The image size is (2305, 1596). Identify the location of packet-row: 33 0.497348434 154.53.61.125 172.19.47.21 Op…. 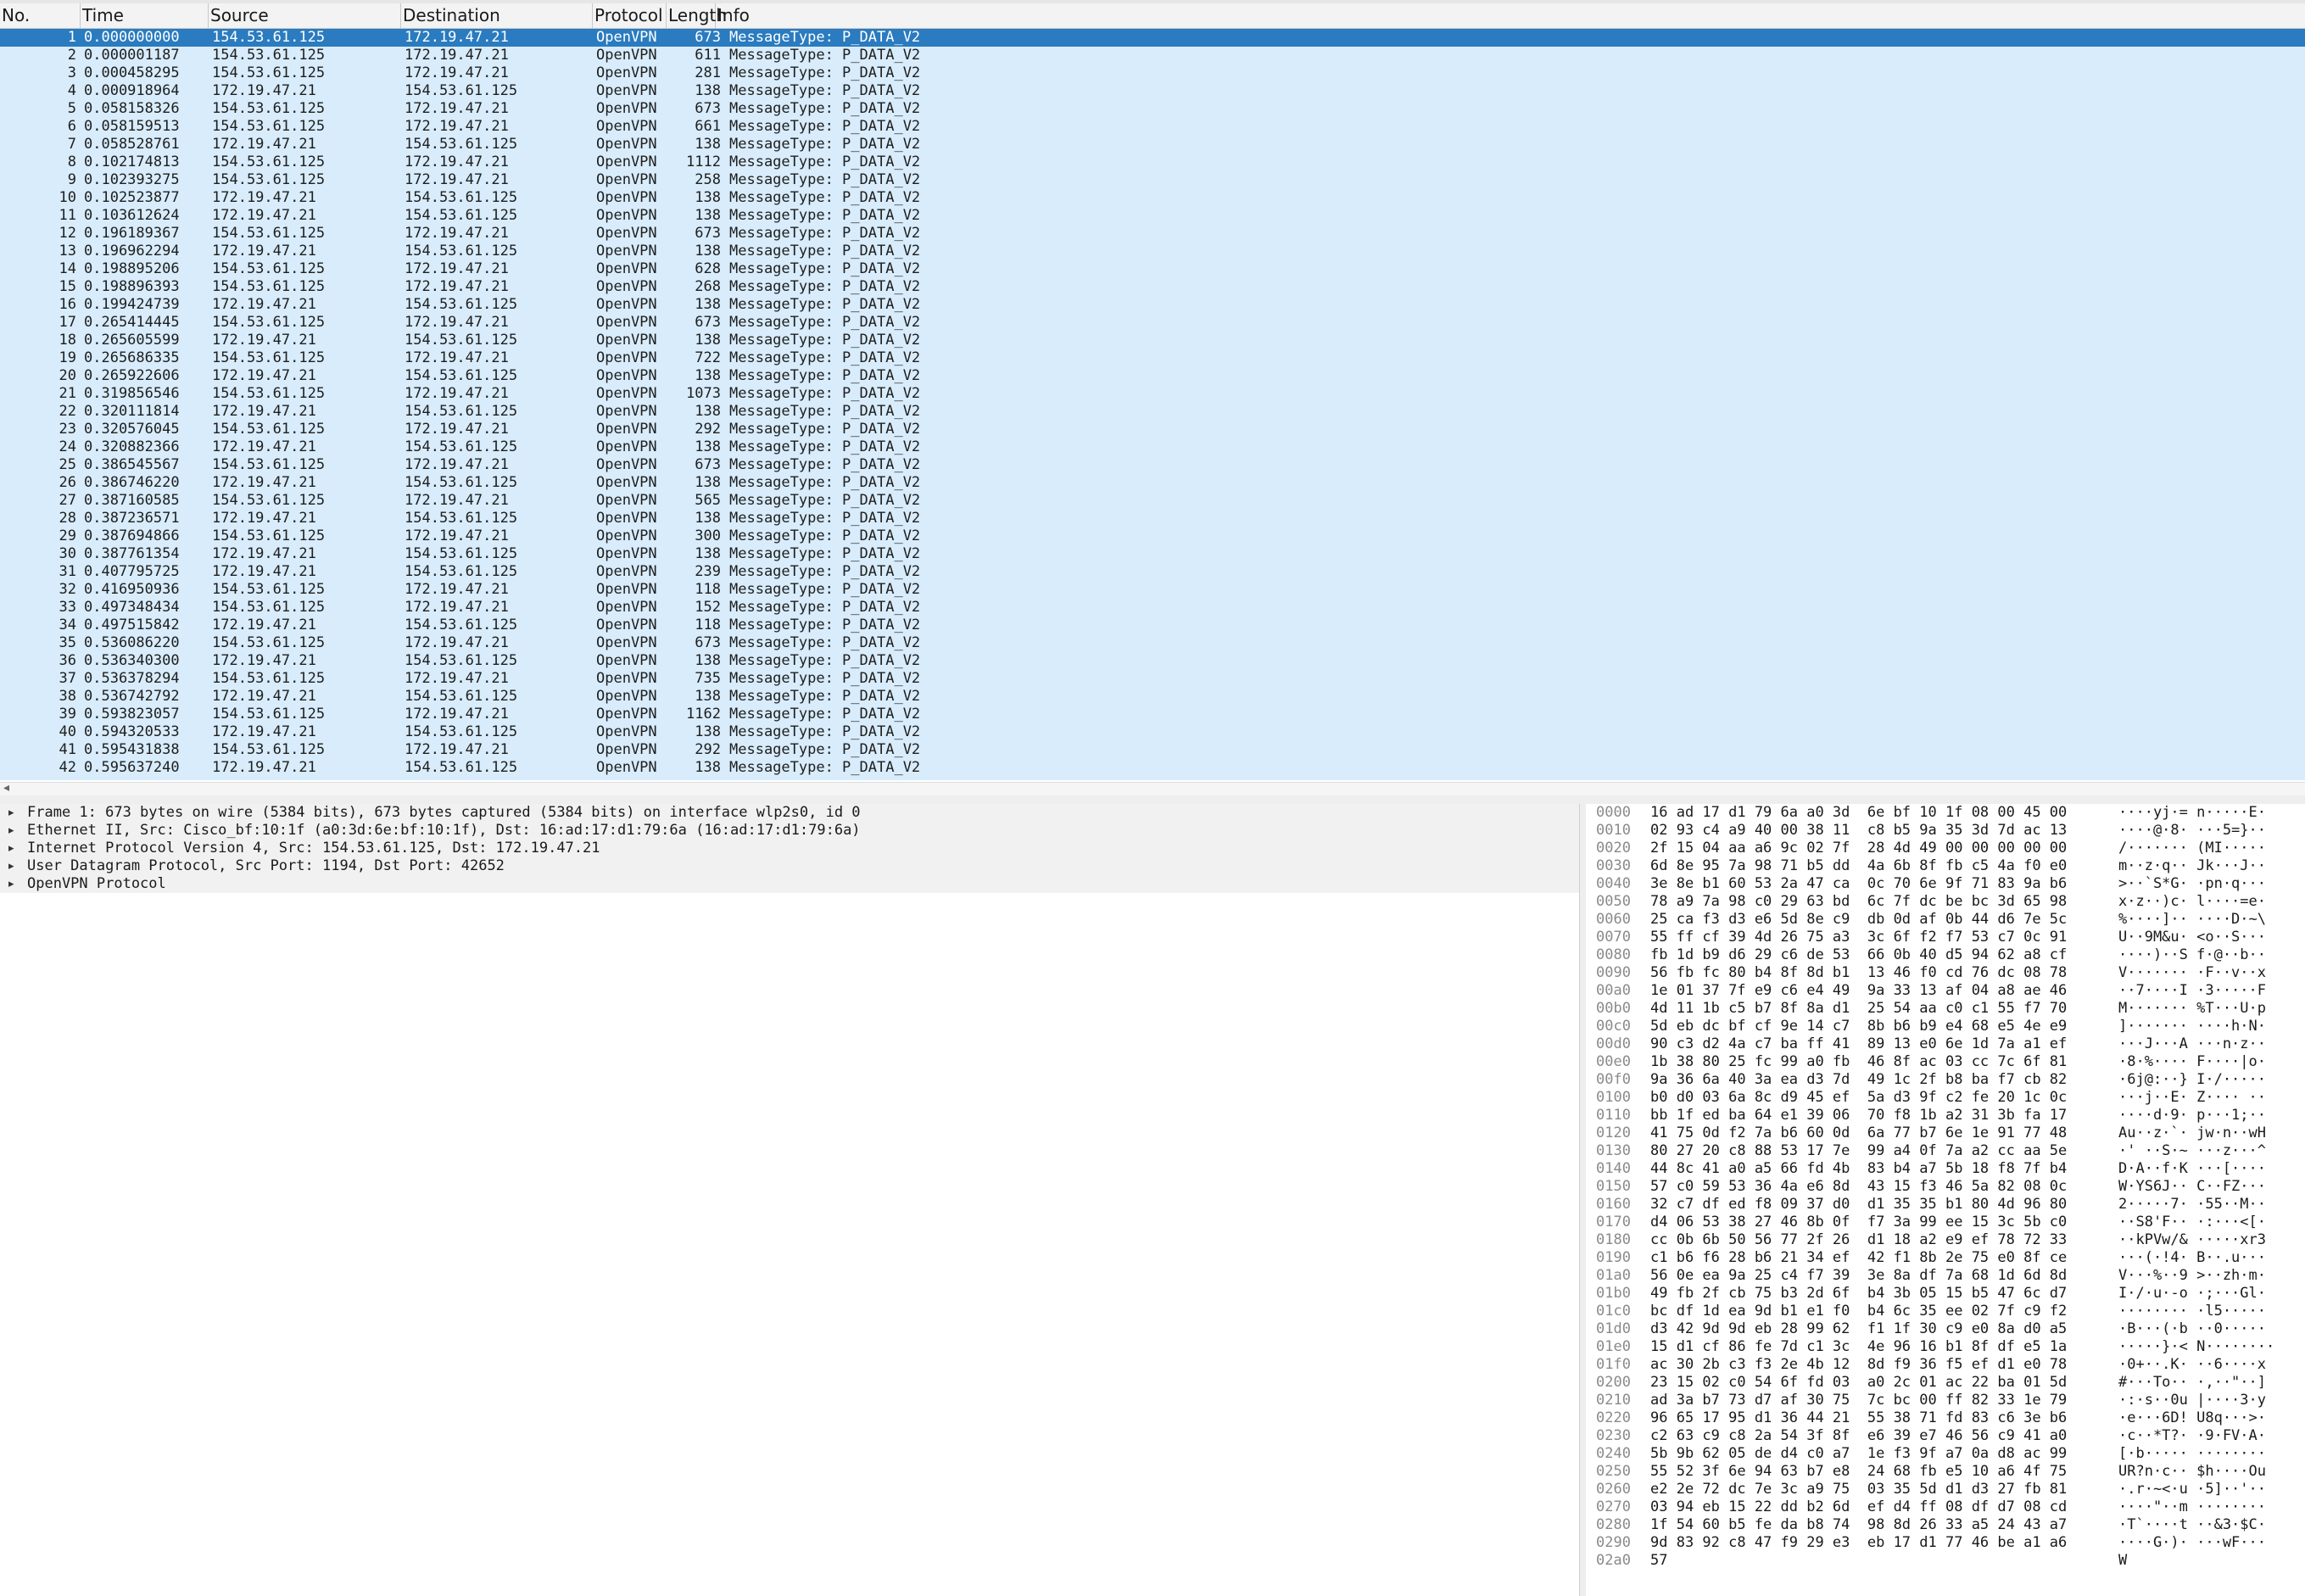
(1152, 608).